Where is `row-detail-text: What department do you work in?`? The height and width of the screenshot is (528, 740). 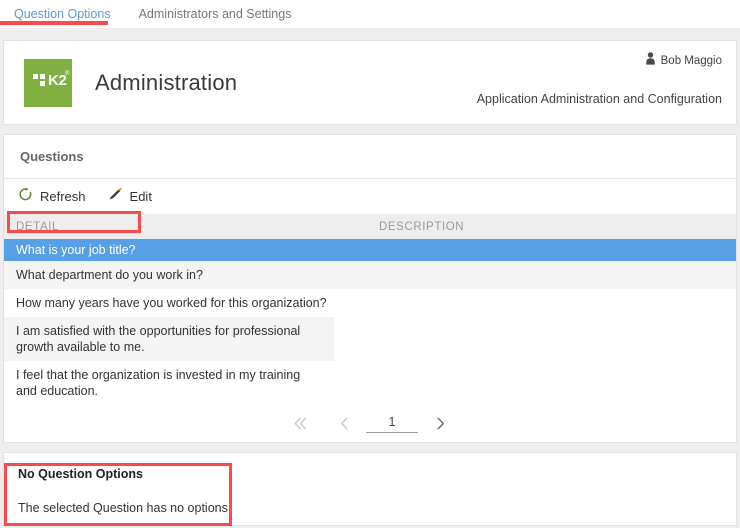
row-detail-text: What department do you work in? is located at coordinates (109, 275).